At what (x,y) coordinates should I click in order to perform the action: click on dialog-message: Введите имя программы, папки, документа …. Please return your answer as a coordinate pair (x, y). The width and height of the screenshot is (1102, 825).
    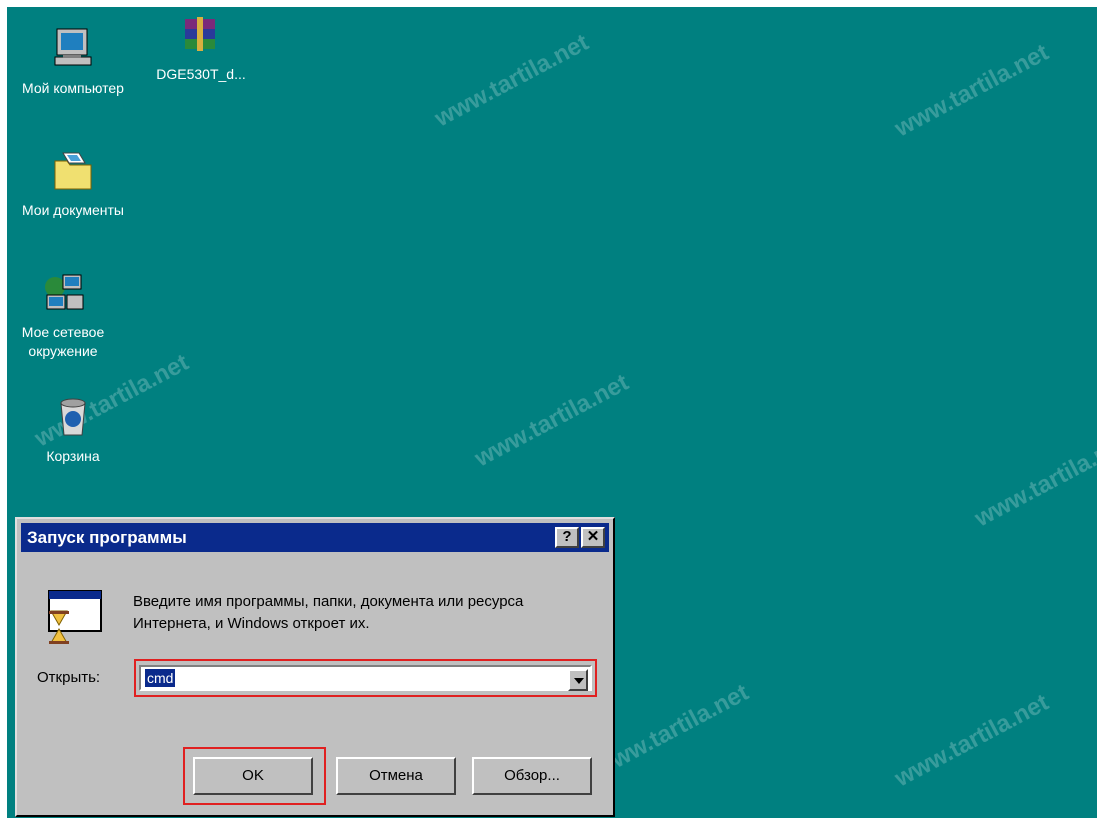
    Looking at the image, I should click on (328, 612).